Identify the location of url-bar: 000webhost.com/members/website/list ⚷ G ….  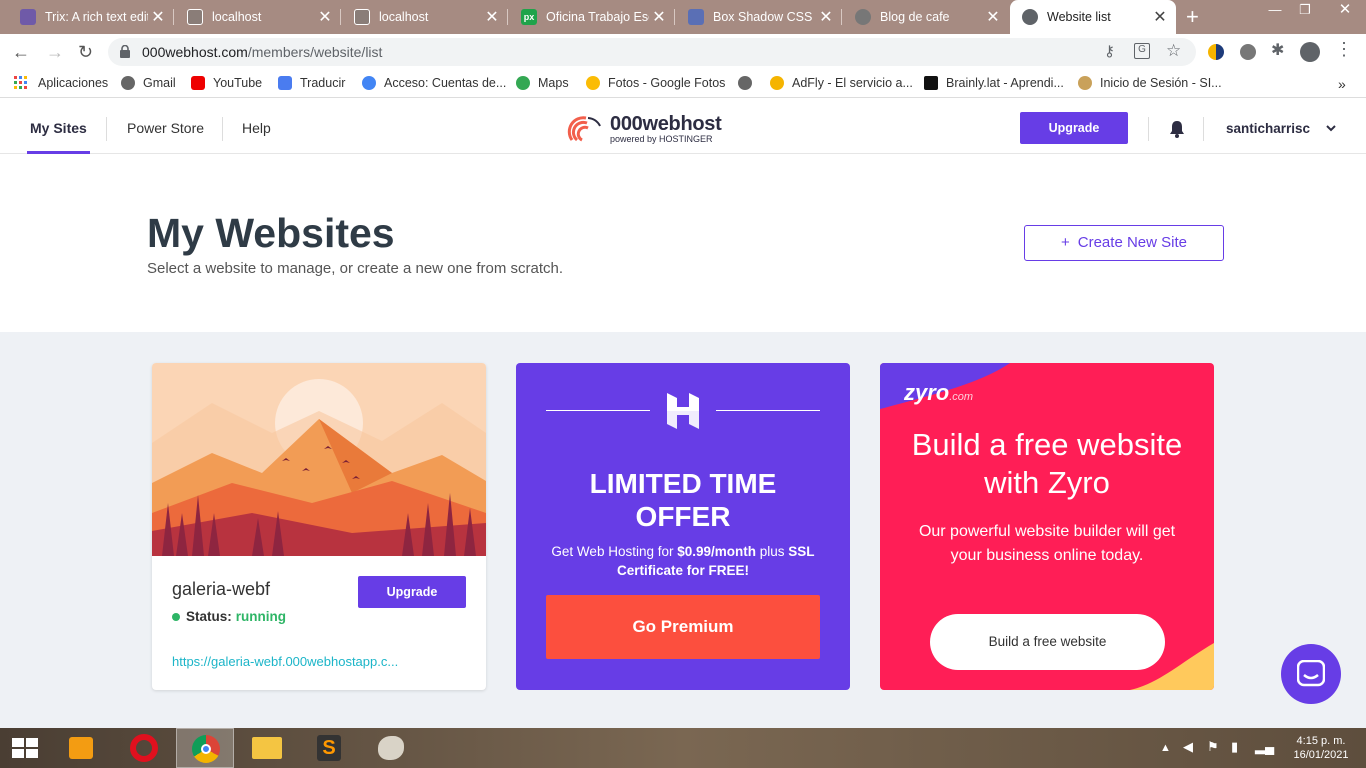
(652, 52).